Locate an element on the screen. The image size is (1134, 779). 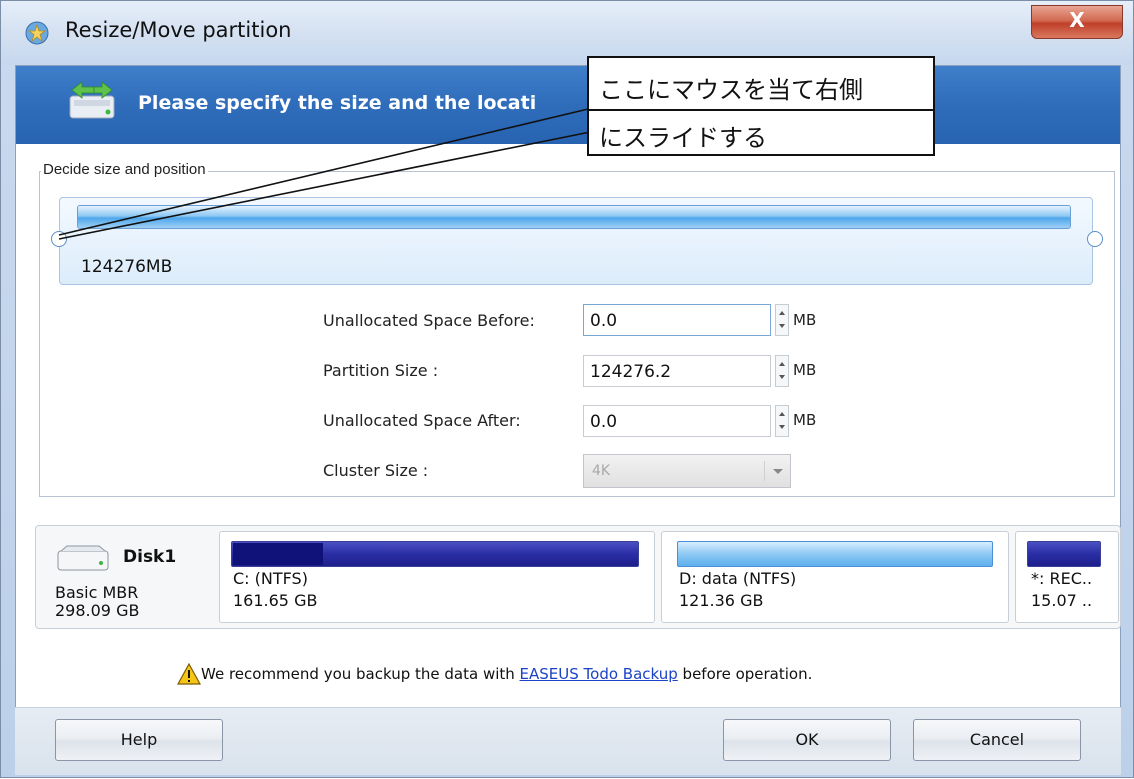
close-button: X is located at coordinates (1077, 22).